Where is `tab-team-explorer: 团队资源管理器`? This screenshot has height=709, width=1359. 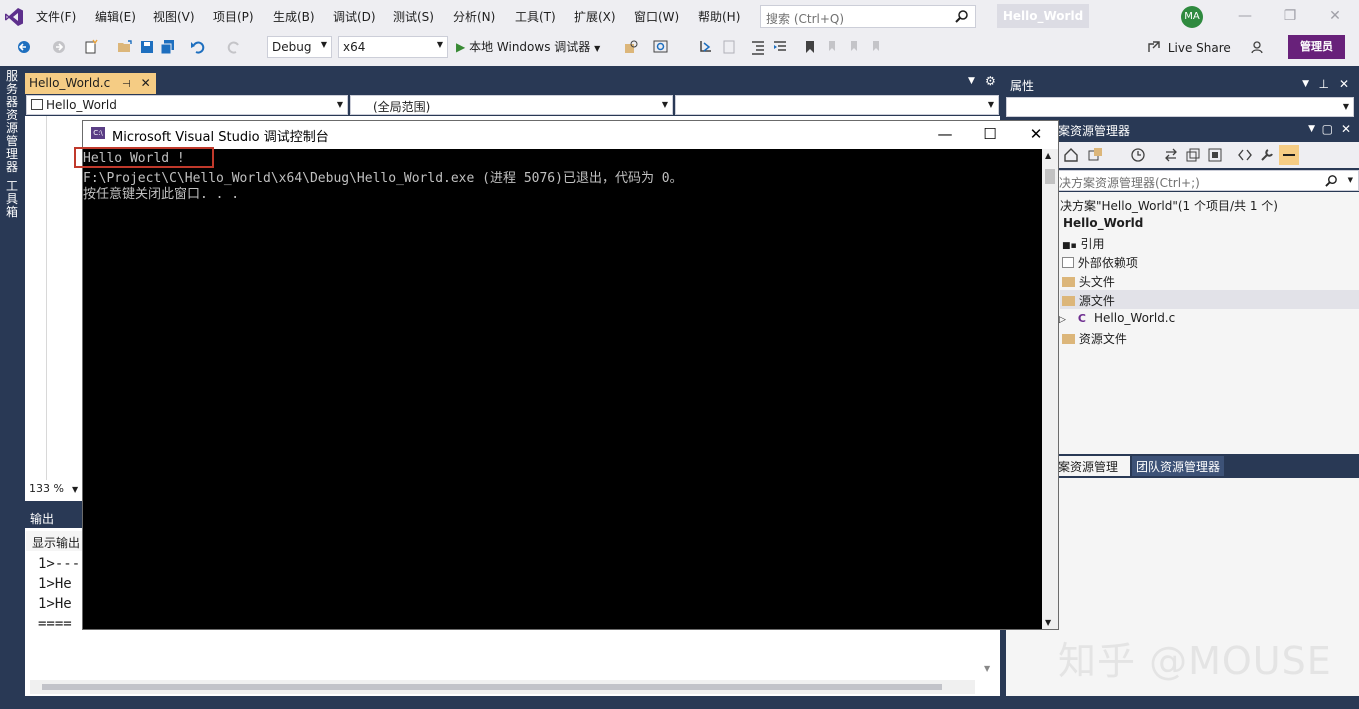 tab-team-explorer: 团队资源管理器 is located at coordinates (1178, 466).